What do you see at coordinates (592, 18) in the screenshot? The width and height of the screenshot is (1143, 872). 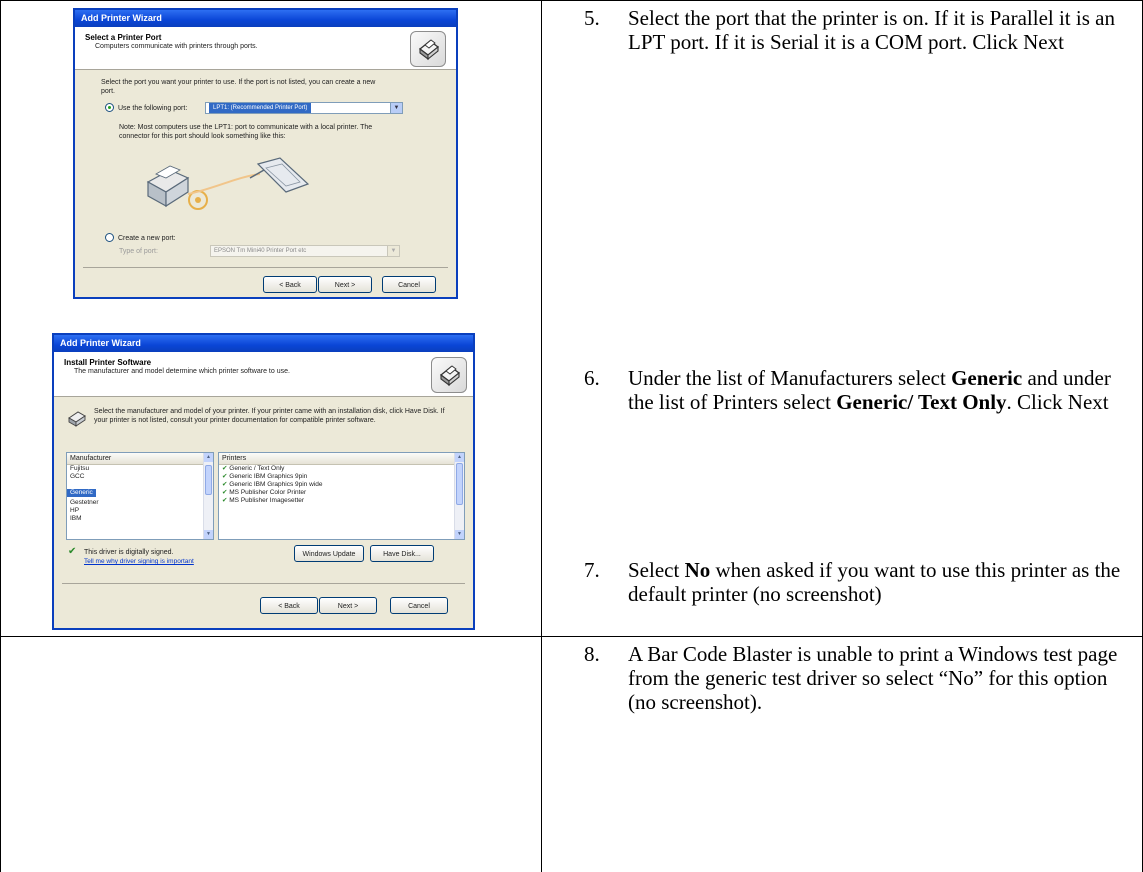 I see `step-5-number: 5.` at bounding box center [592, 18].